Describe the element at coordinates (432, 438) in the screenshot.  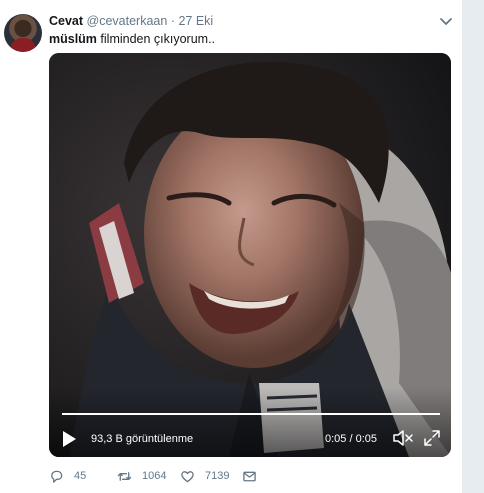
I see `fullscreen-icon` at that location.